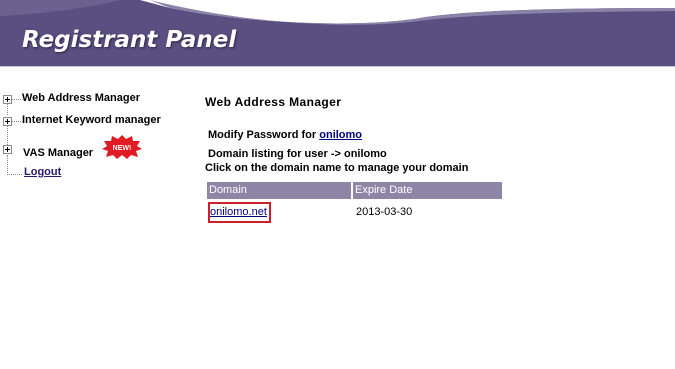  I want to click on new-badge-text: NEW!, so click(122, 148).